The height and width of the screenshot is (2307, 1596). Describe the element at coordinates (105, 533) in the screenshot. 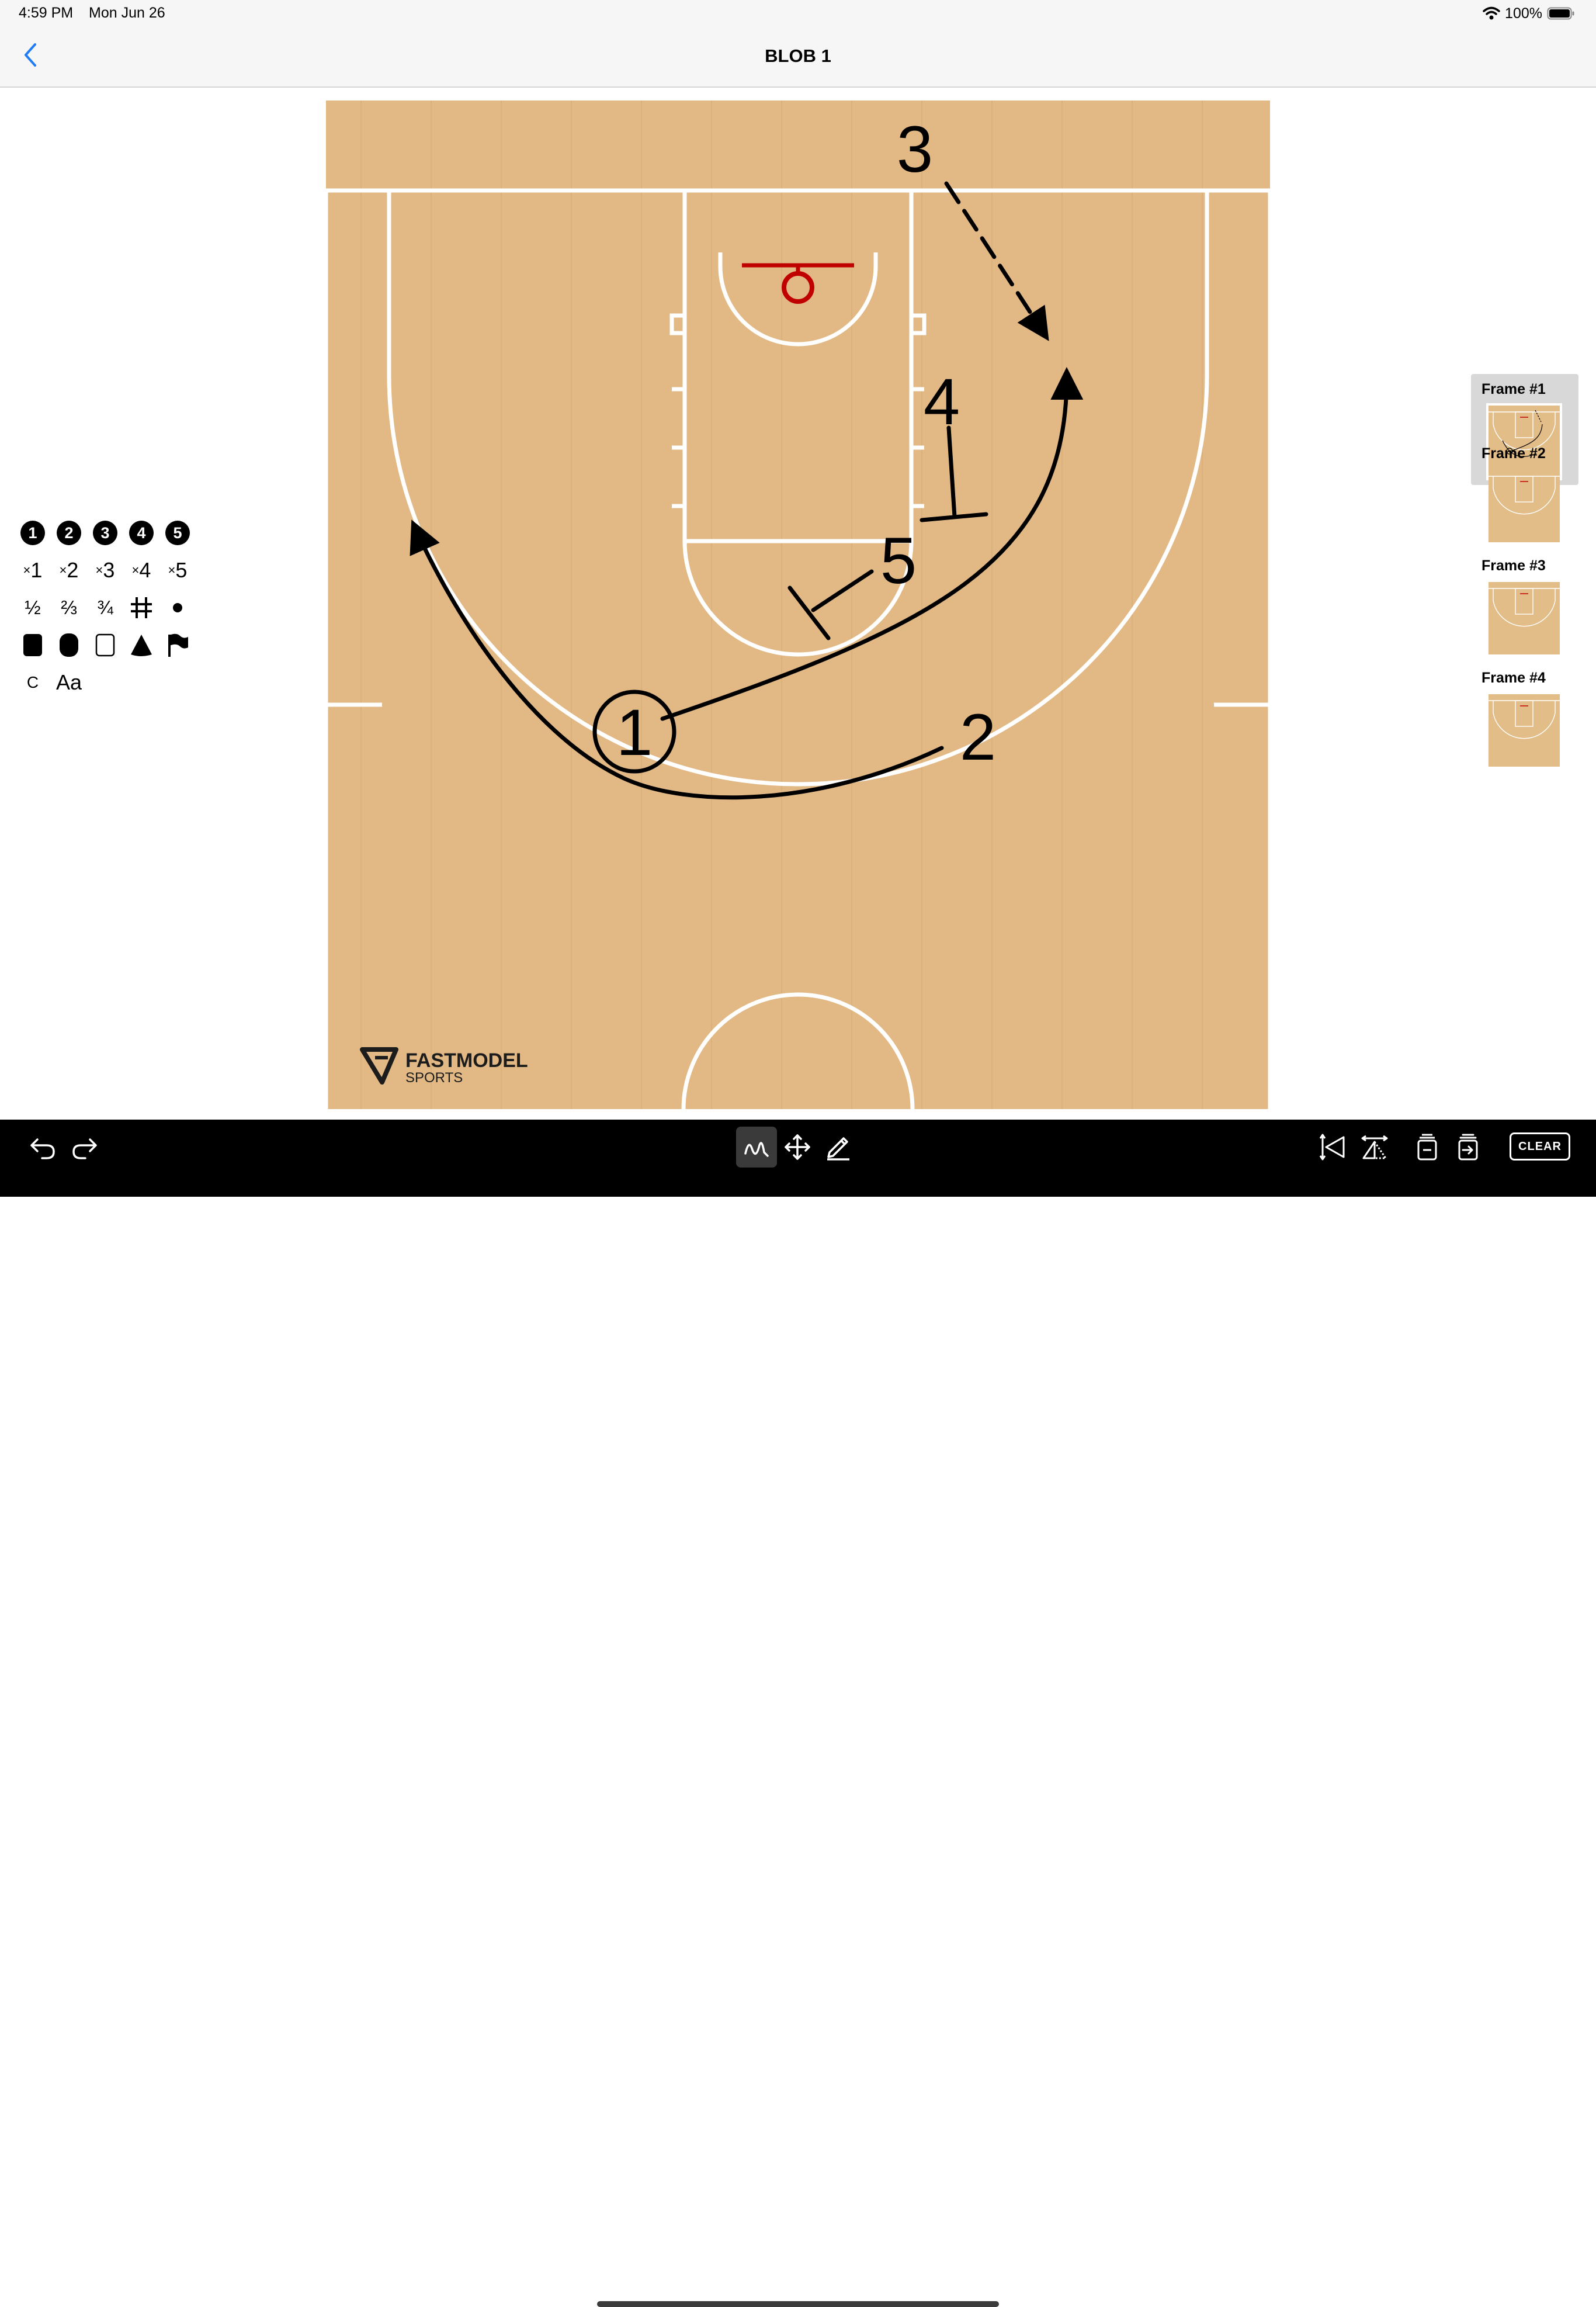

I see `palette-offense-3: 3` at that location.